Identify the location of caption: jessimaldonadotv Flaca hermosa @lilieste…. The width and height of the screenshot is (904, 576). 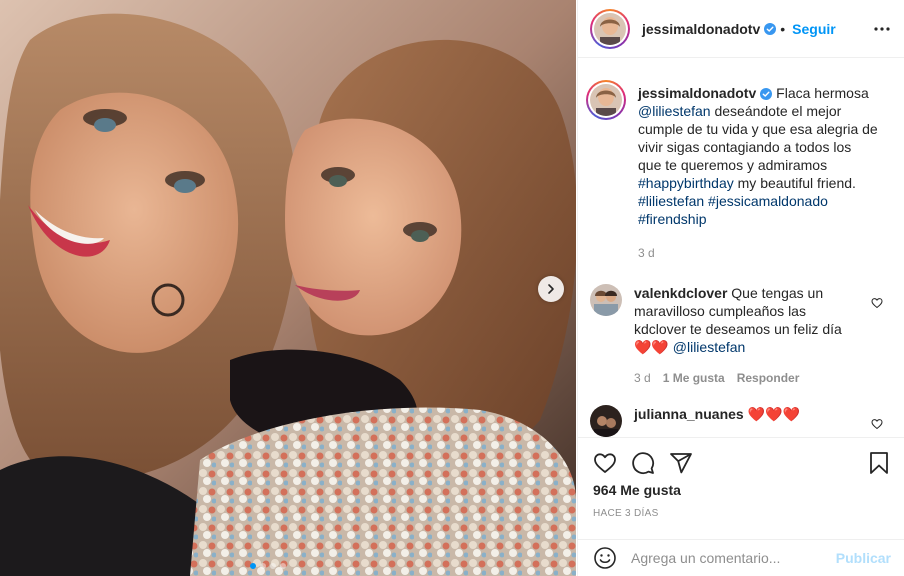
(738, 171).